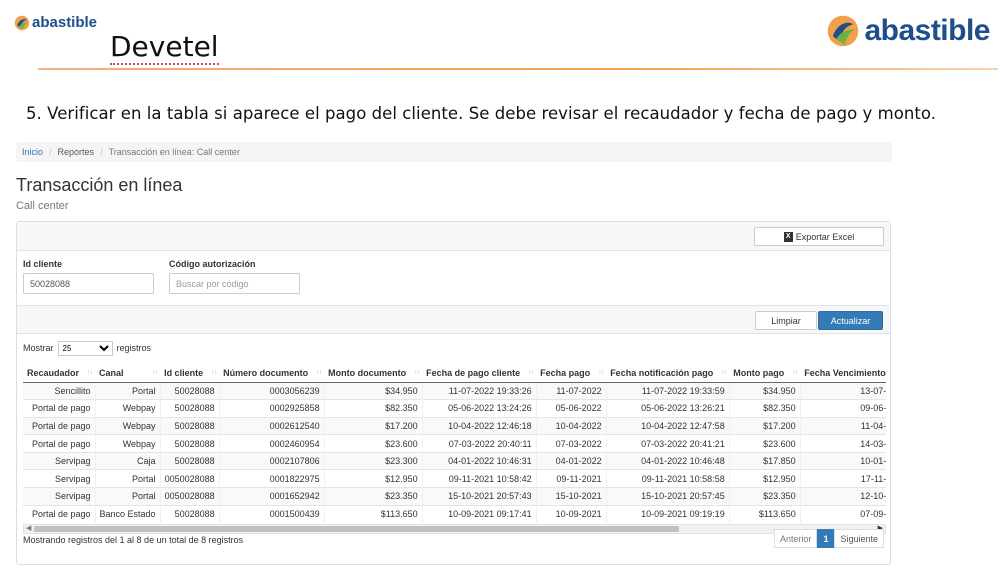  I want to click on client-id-label: Id cliente, so click(43, 264).